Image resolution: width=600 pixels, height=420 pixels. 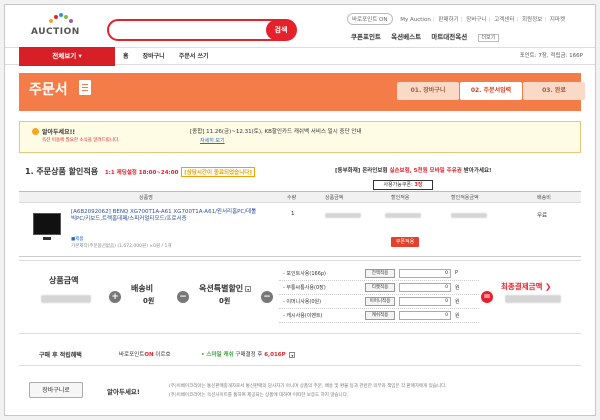 I want to click on discount-line: - 캐시사용(이벤트) 캐쉬적용 0 원, so click(x=379, y=316).